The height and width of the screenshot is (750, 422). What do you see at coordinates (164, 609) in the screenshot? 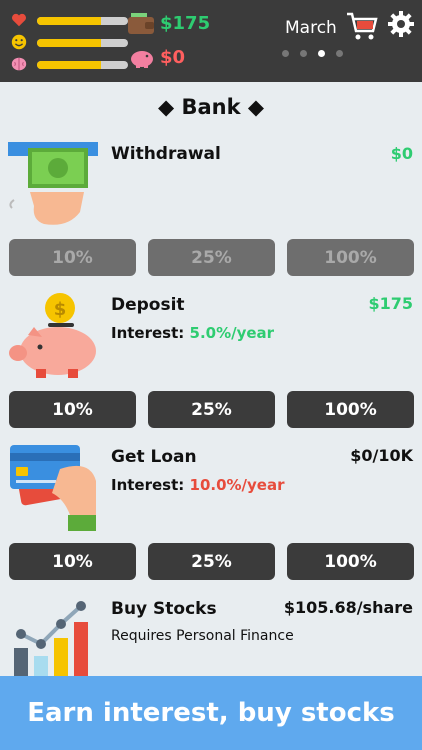
I see `stocks-title: Buy Stocks` at bounding box center [164, 609].